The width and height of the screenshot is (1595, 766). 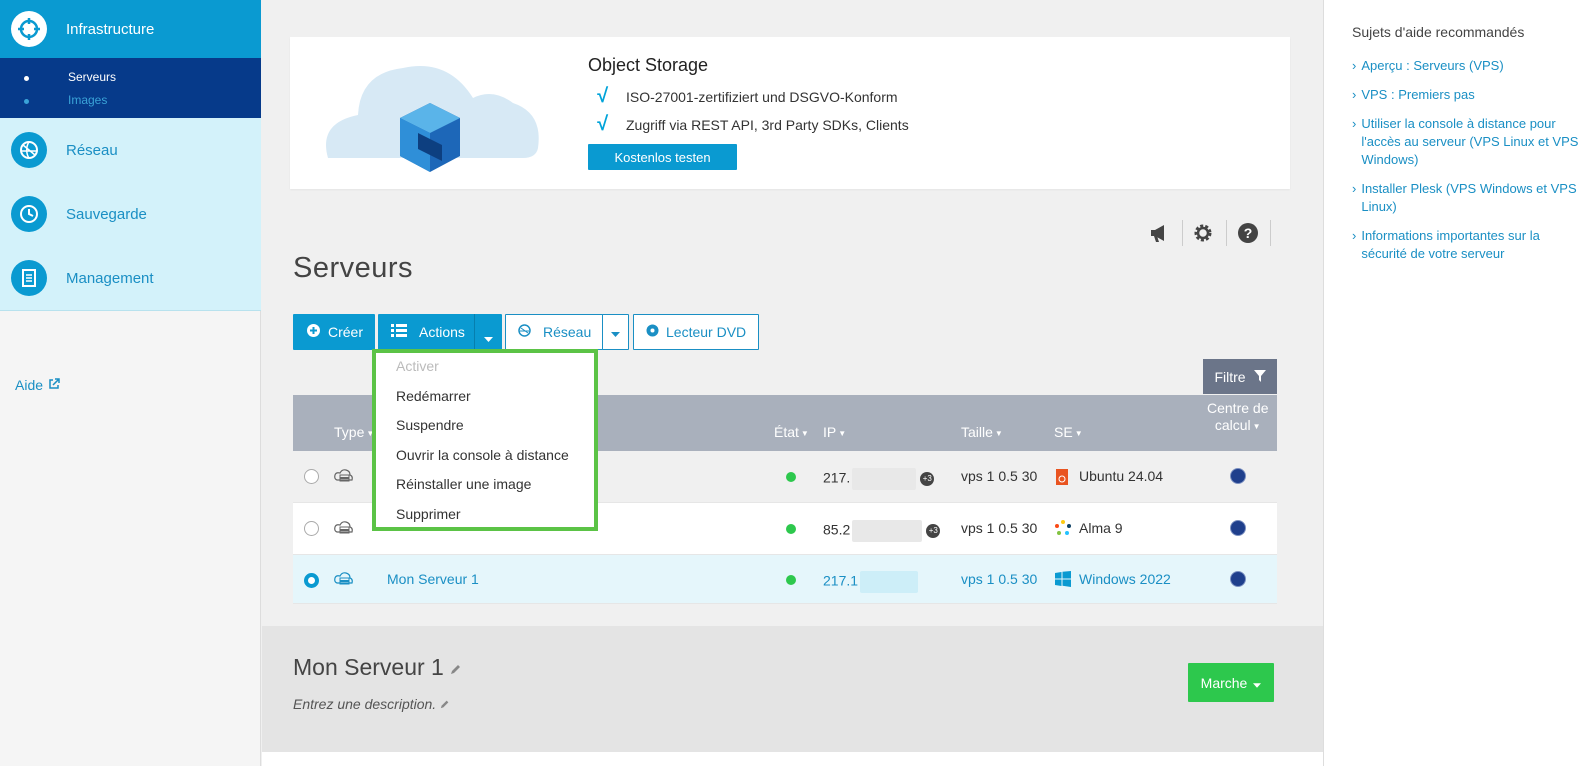 I want to click on help-link: › Aperçu : Serveurs (VPS), so click(x=1468, y=66).